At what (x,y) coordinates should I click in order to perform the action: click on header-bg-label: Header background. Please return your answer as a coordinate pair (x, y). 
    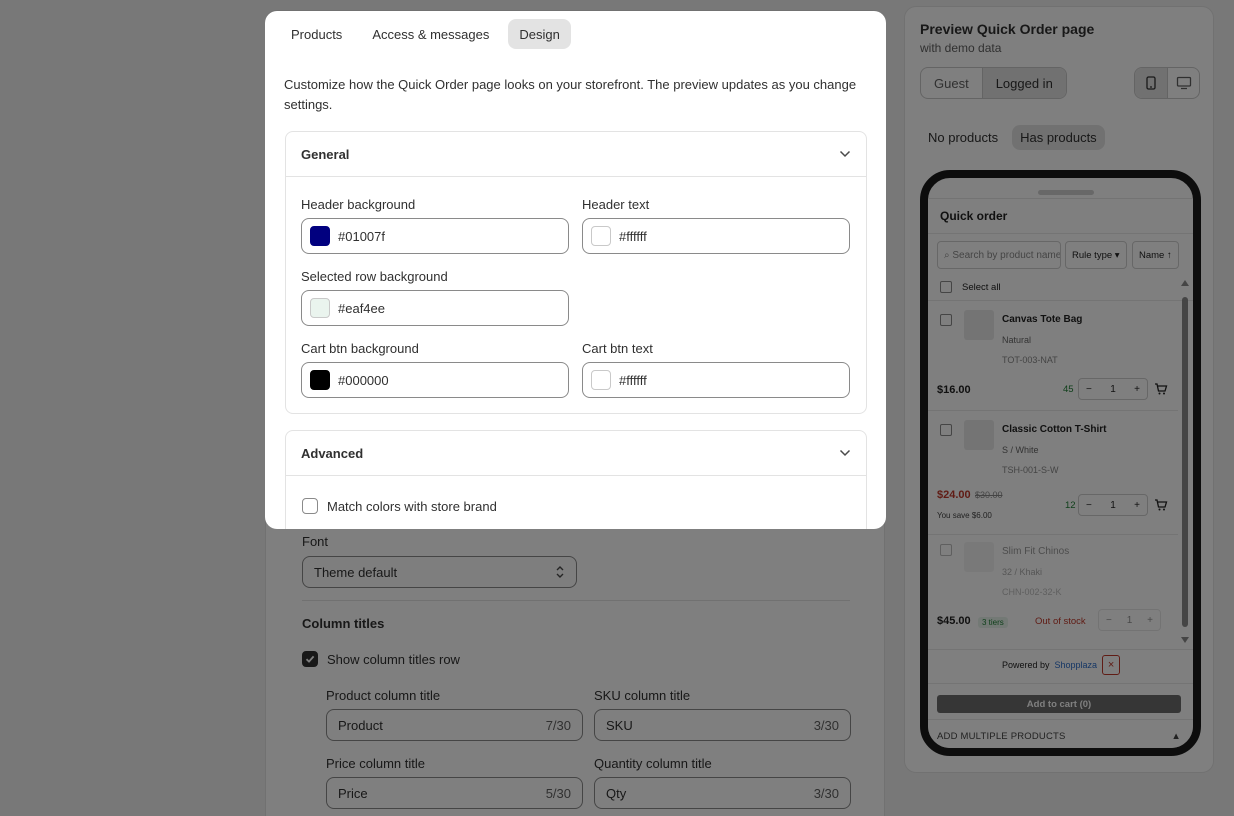
    Looking at the image, I should click on (358, 204).